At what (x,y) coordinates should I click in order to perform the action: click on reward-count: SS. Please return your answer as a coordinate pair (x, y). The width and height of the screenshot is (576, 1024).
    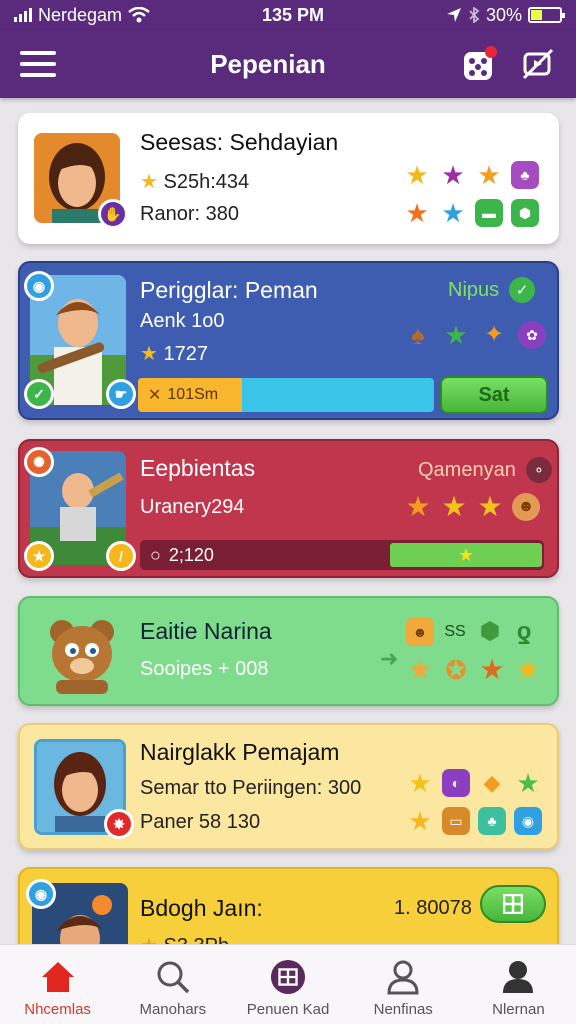
    Looking at the image, I should click on (455, 631).